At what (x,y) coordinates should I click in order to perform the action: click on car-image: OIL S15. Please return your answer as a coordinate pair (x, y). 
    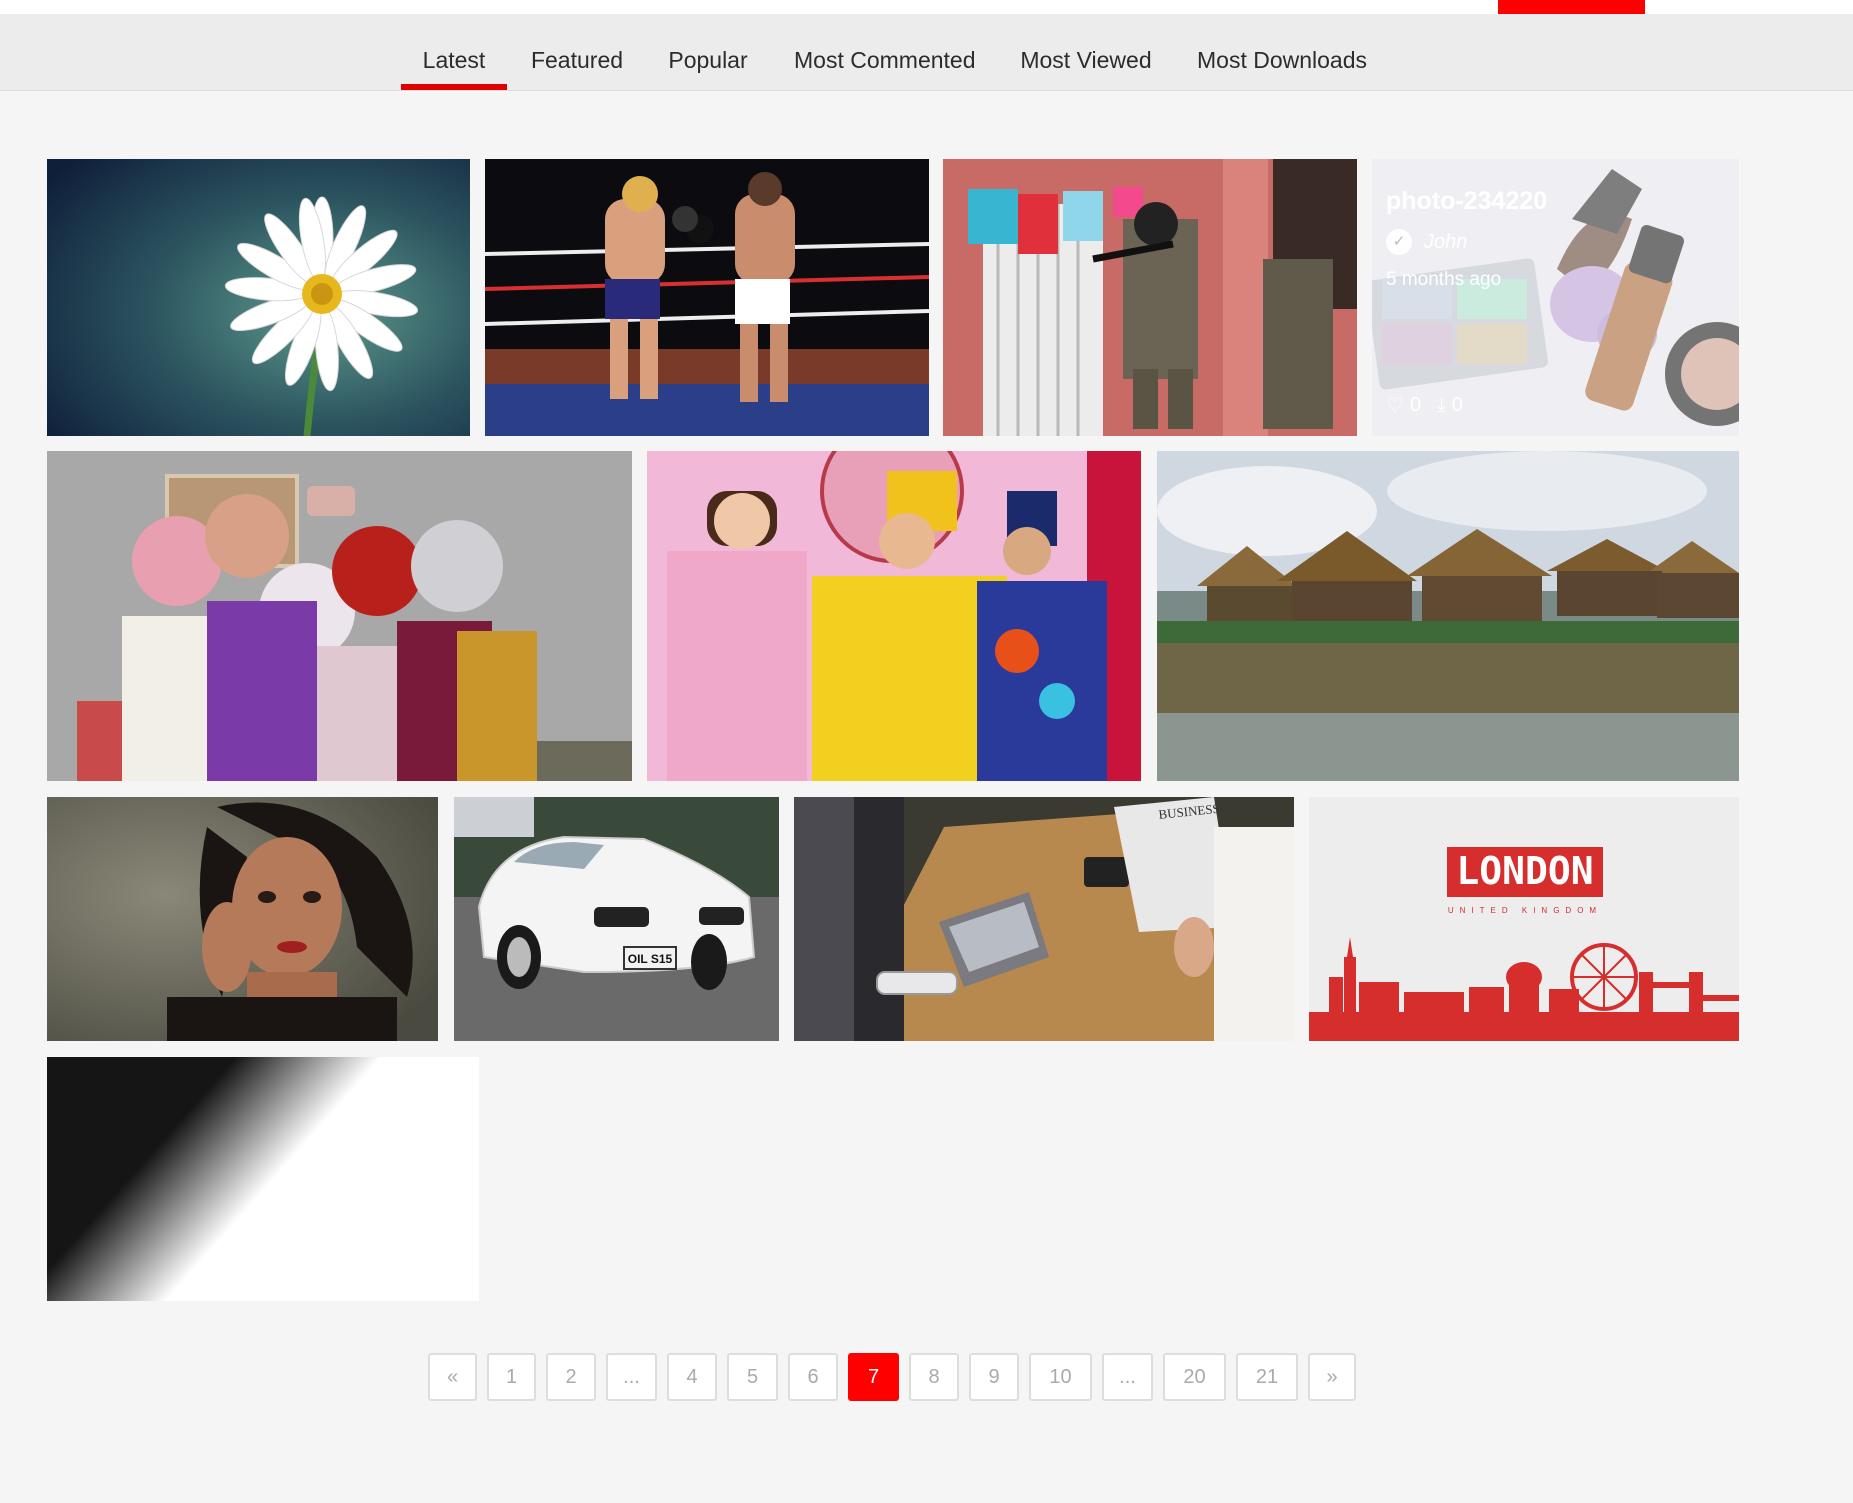
    Looking at the image, I should click on (616, 919).